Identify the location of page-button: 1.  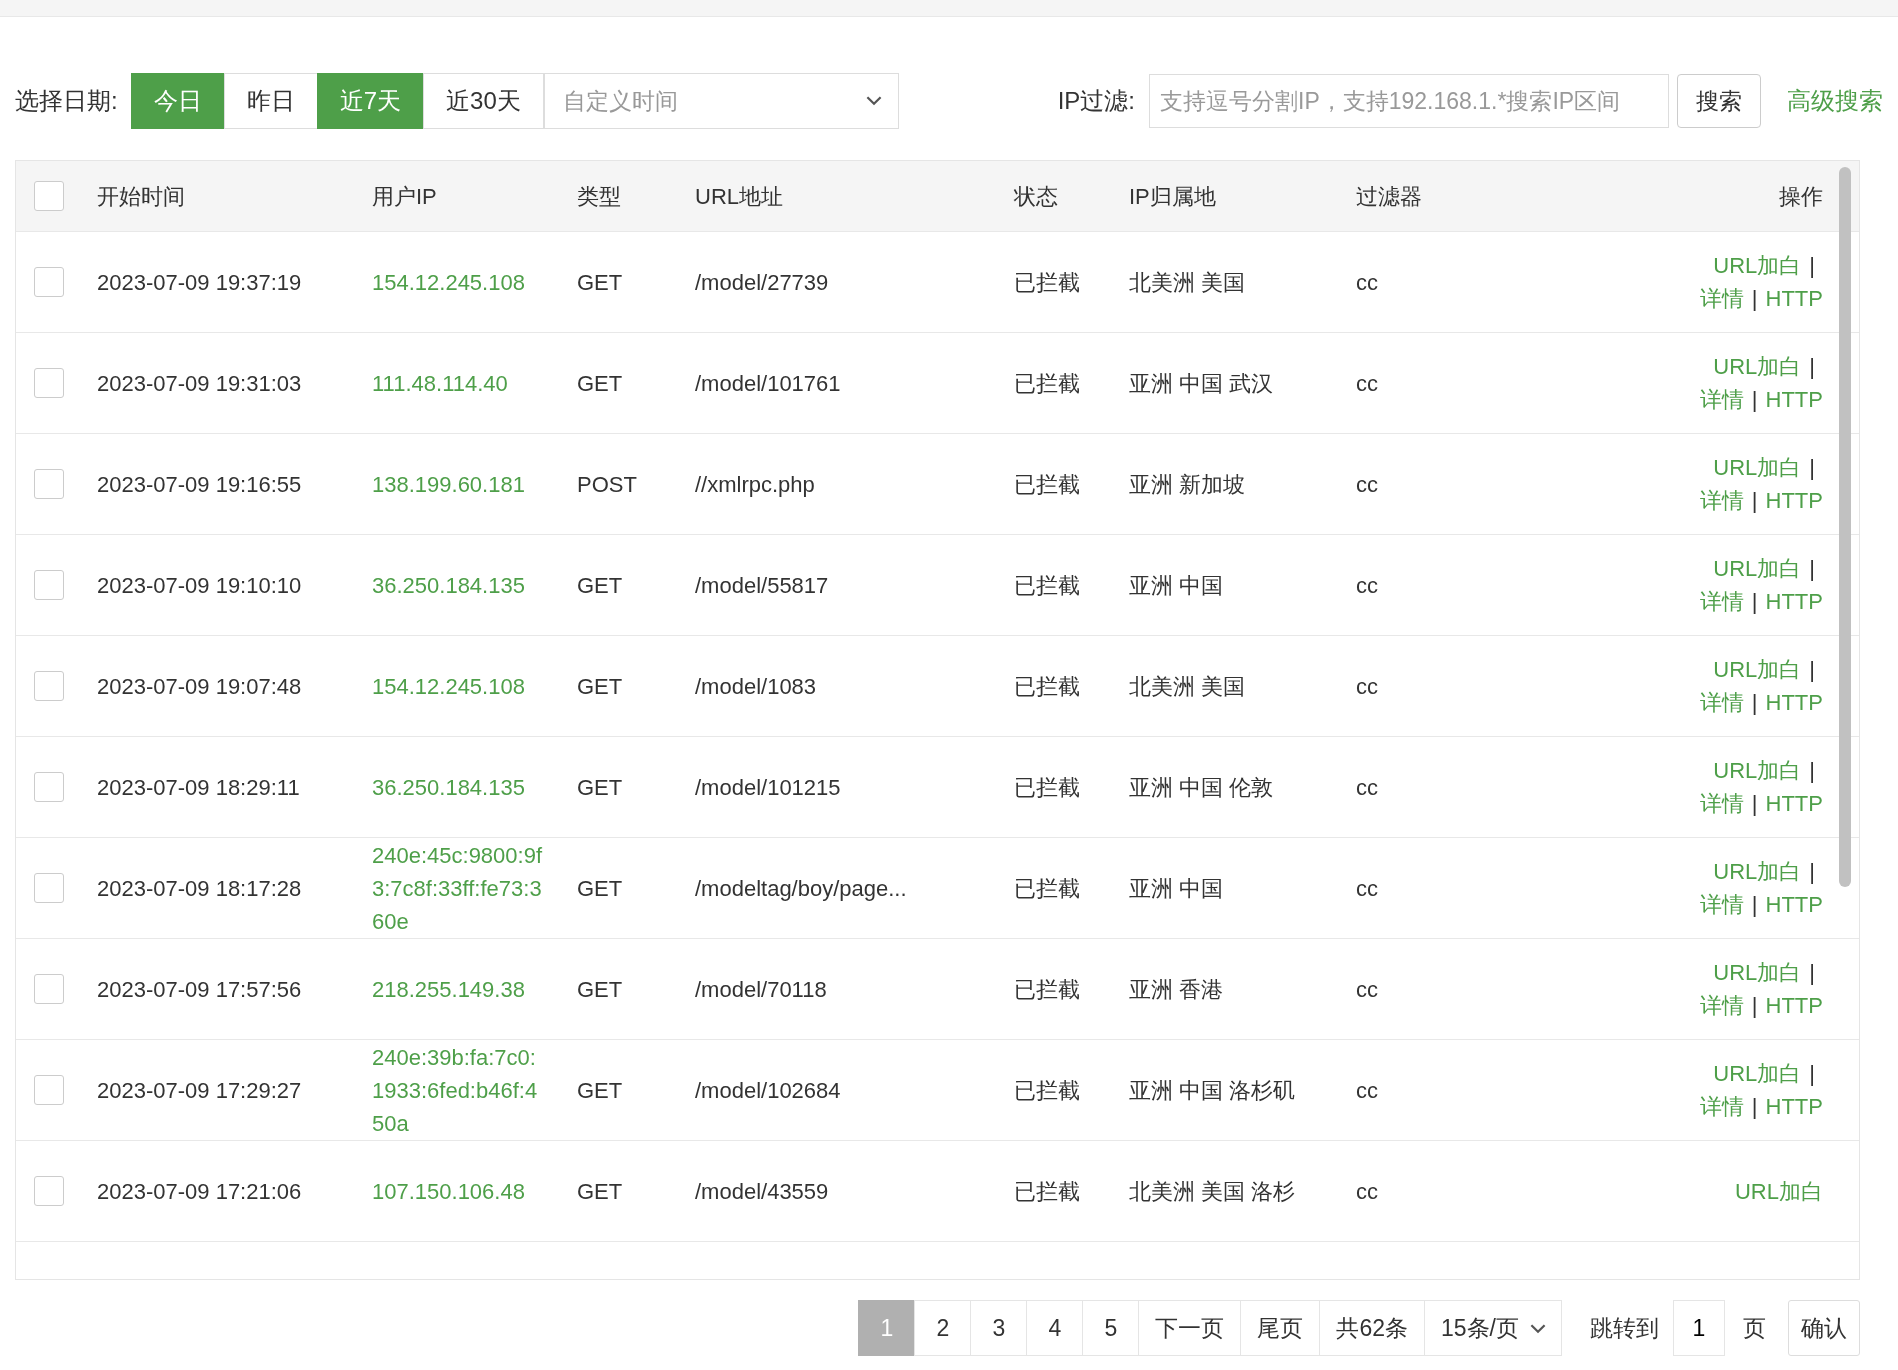
(887, 1328).